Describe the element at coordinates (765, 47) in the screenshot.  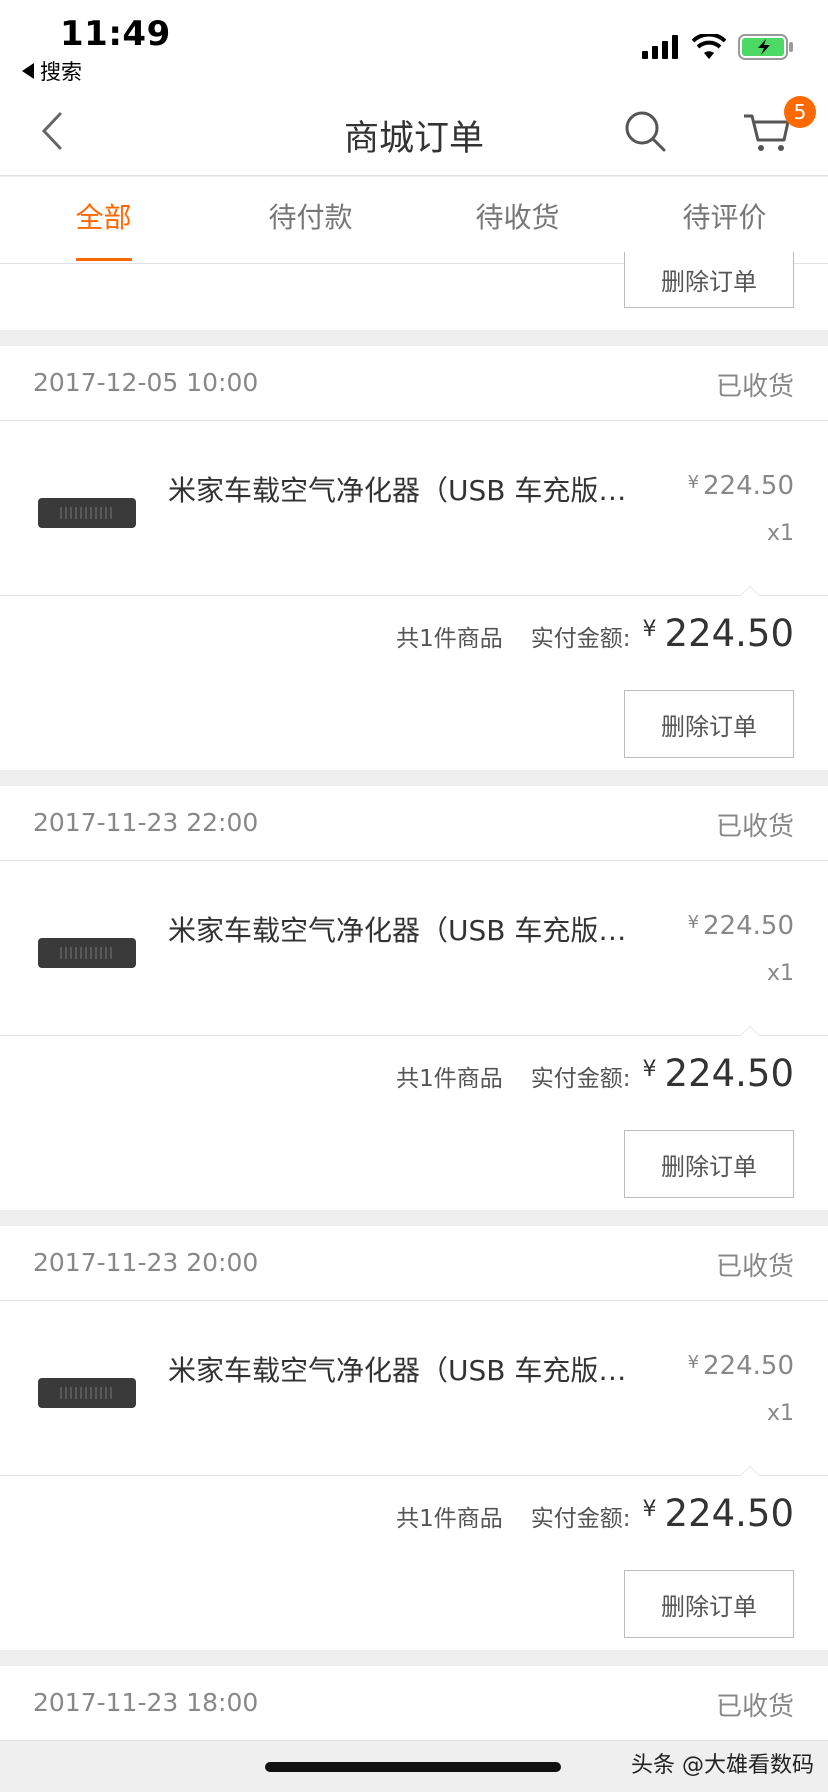
I see `battery-charging-icon` at that location.